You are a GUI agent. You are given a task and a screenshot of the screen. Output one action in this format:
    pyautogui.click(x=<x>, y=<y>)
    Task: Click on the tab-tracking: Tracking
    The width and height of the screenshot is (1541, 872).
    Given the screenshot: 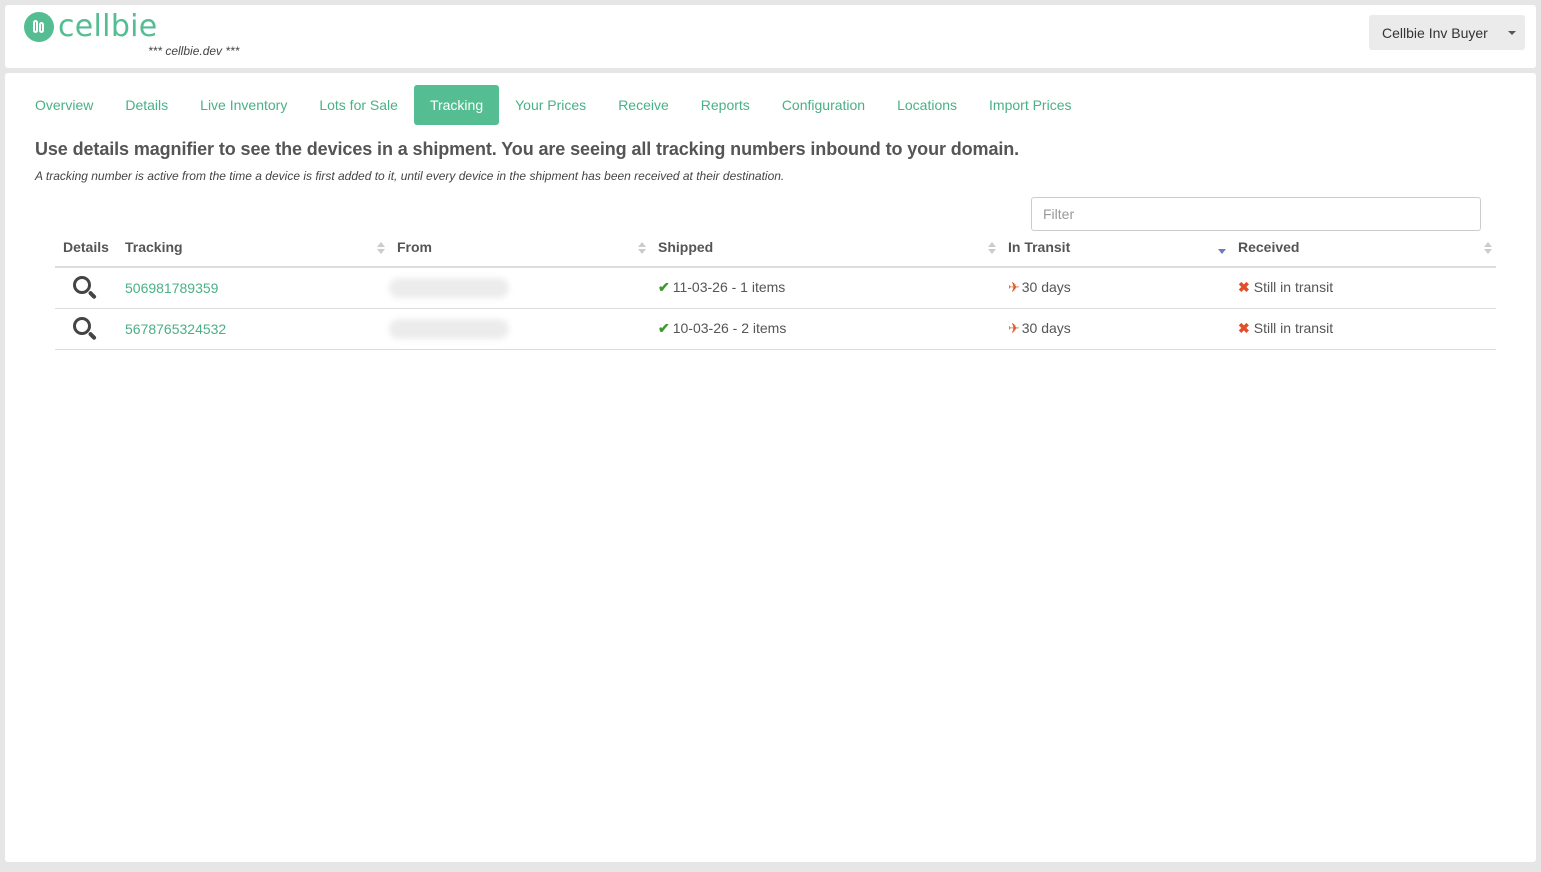 What is the action you would take?
    pyautogui.click(x=456, y=105)
    